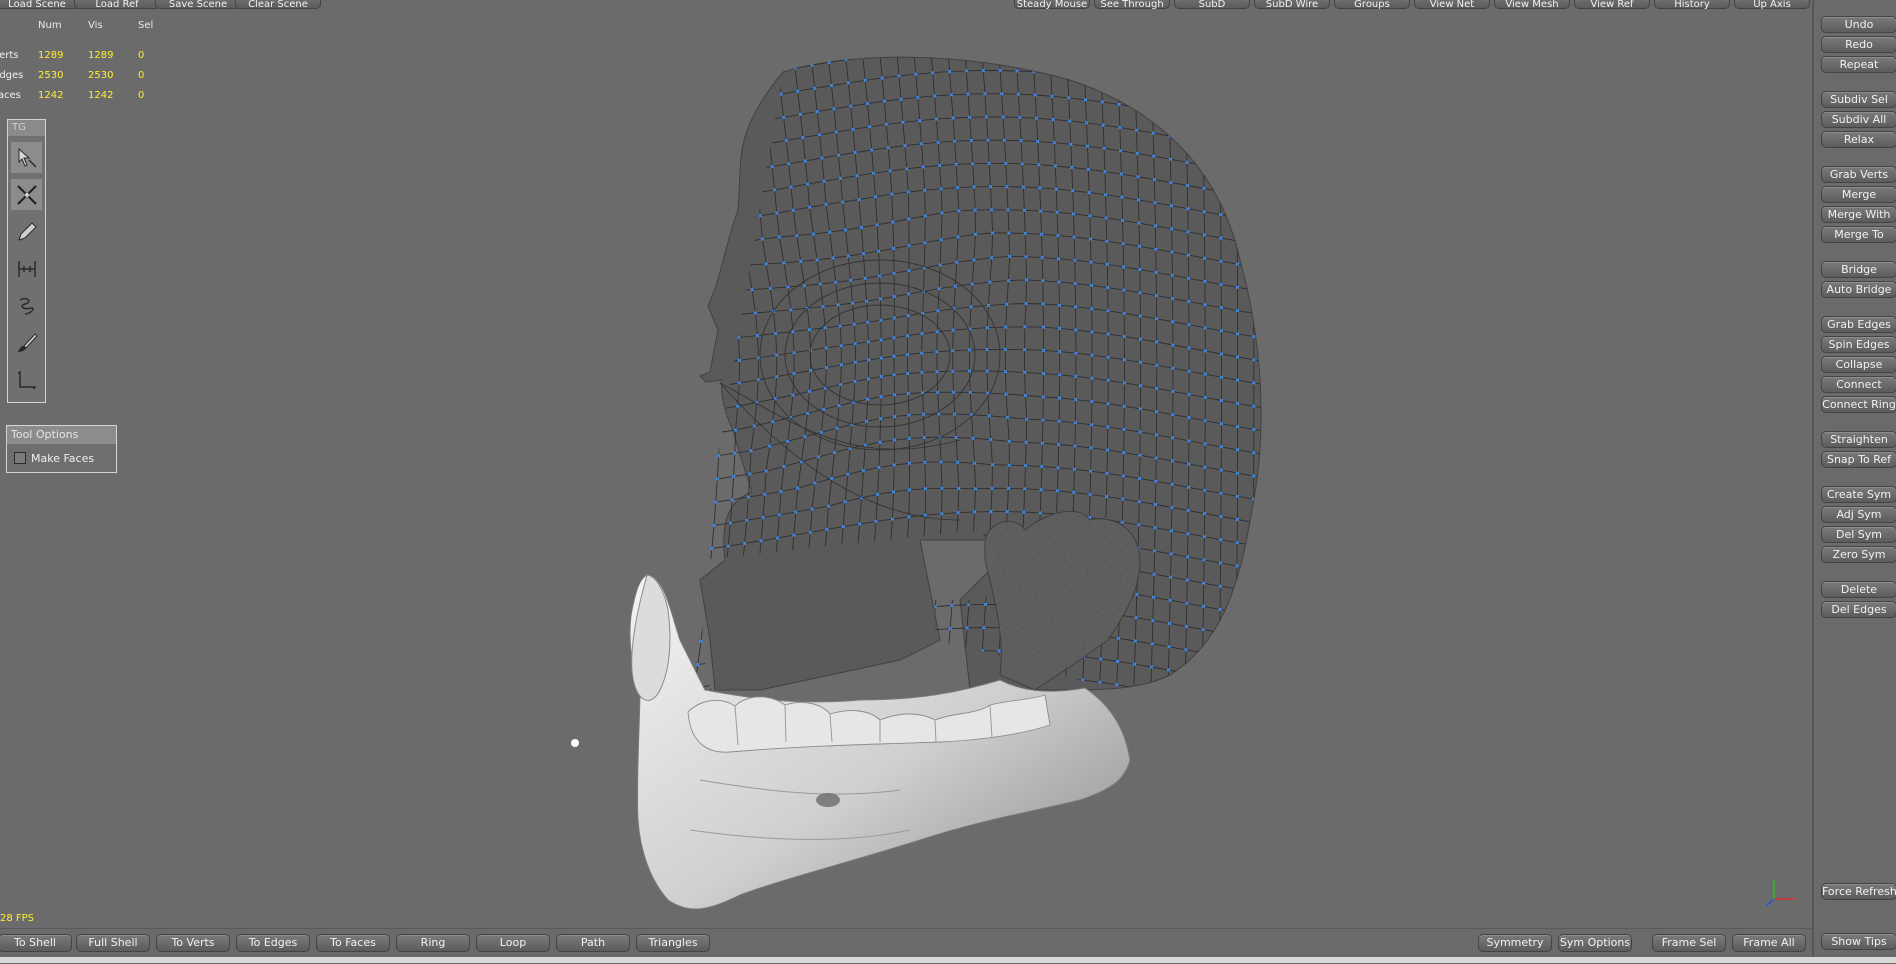 The image size is (1896, 964). What do you see at coordinates (54, 458) in the screenshot?
I see `make-faces-checkbox: Make Faces` at bounding box center [54, 458].